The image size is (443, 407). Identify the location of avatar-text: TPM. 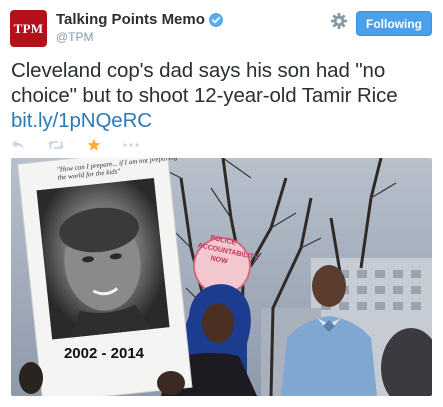
(28, 28).